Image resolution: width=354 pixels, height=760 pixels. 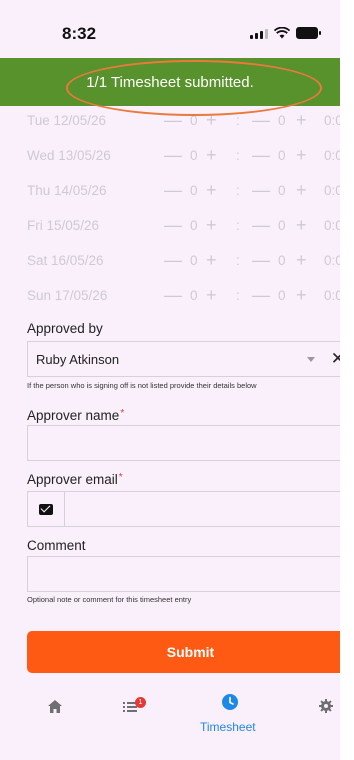 What do you see at coordinates (76, 415) in the screenshot?
I see `approver-name-label: Approver name*` at bounding box center [76, 415].